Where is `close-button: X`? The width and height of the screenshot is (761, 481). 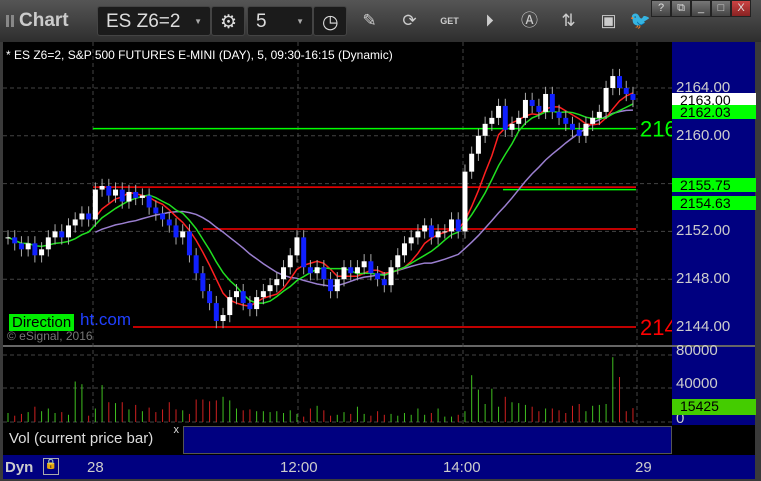
close-button: X is located at coordinates (741, 8).